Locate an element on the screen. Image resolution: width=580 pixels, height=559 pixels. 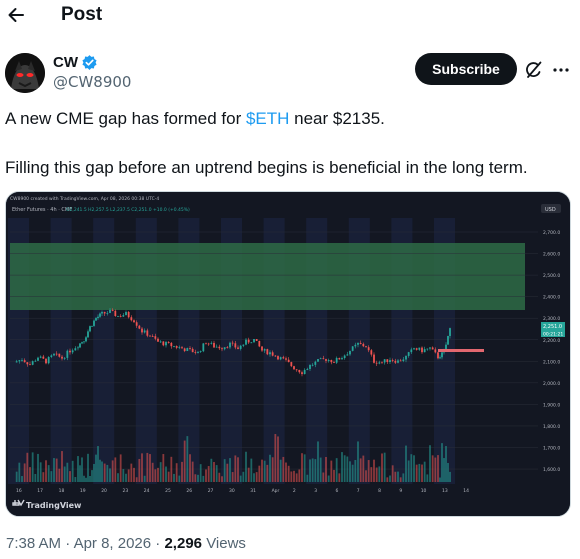
back-arrow-icon is located at coordinates (16, 15).